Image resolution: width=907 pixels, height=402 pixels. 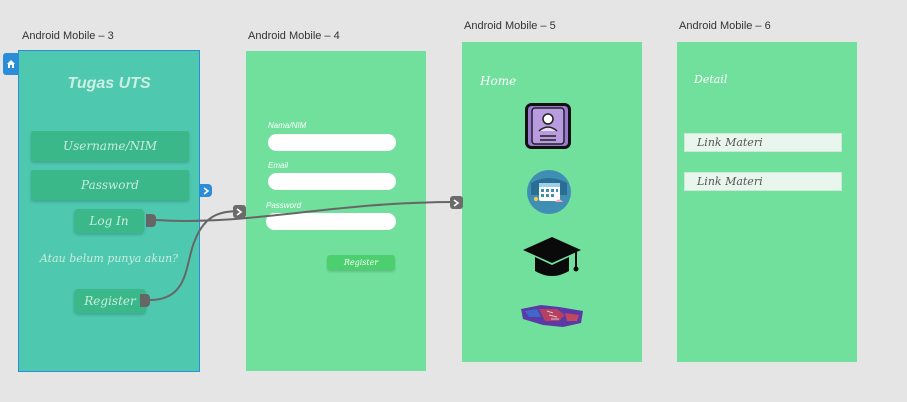 I want to click on wire-register-to-form, so click(x=195, y=255).